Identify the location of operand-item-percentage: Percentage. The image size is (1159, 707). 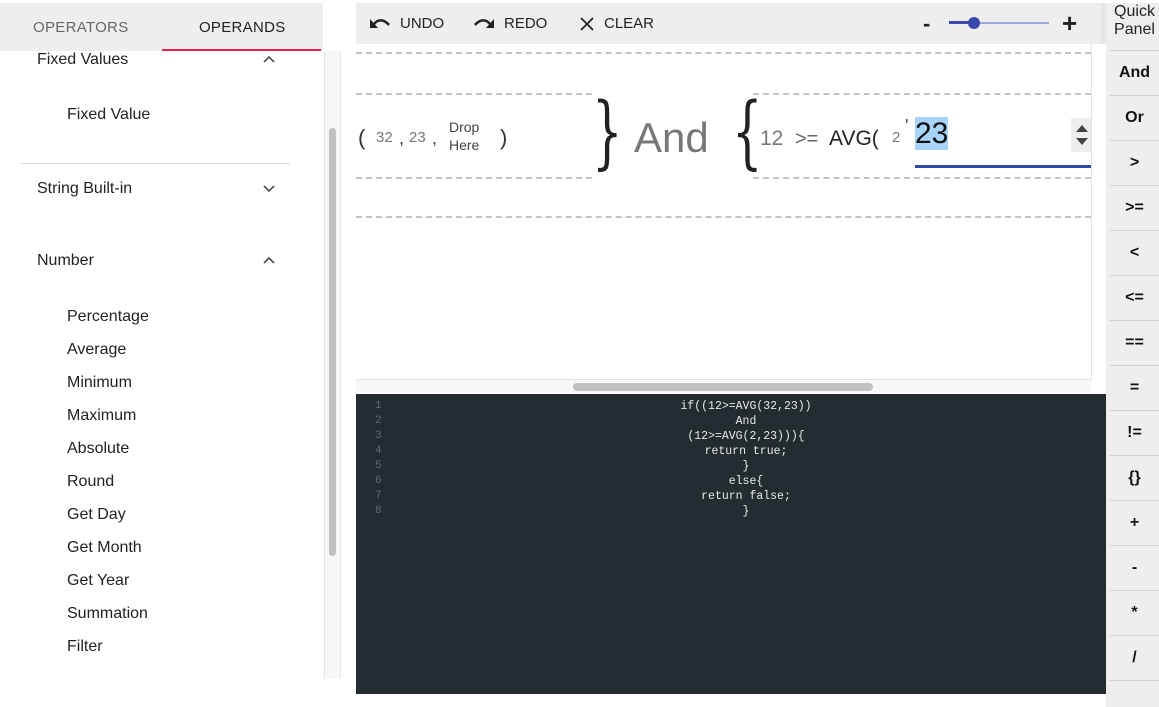
(108, 317).